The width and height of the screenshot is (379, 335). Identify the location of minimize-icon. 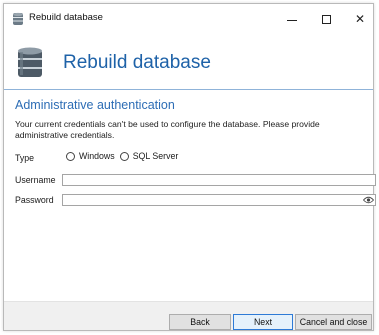
(292, 20).